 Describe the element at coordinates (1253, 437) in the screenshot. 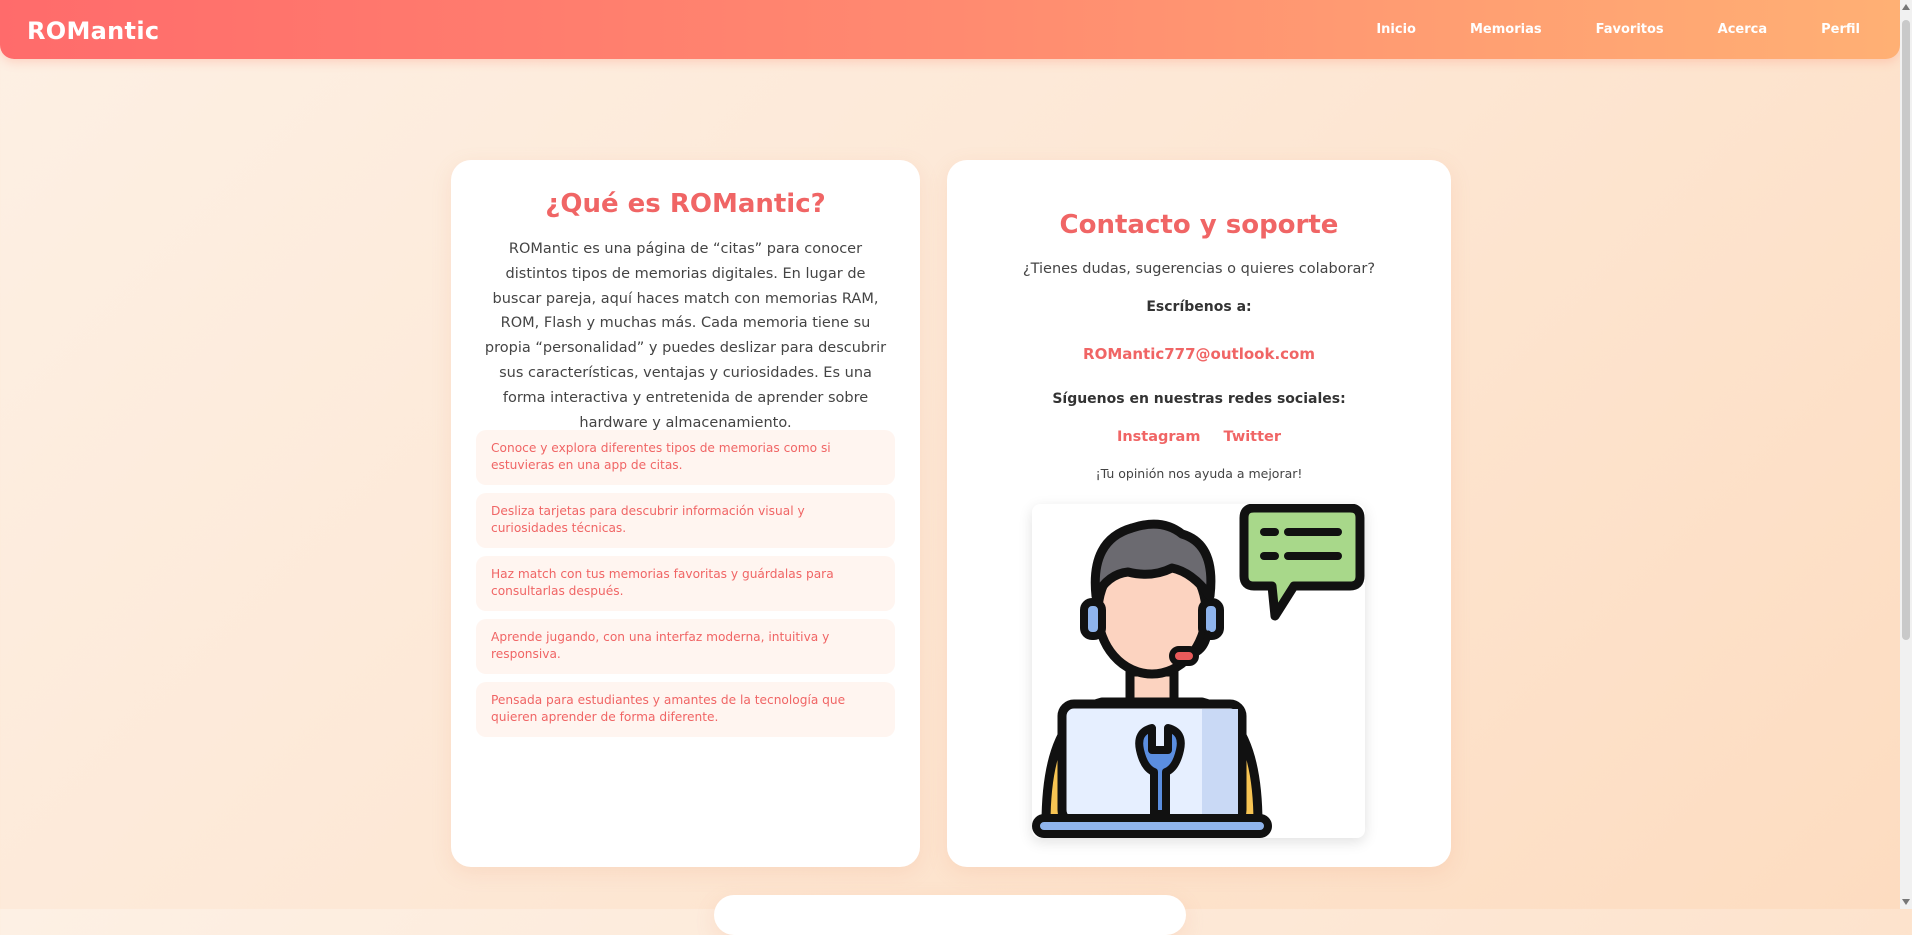

I see `twitter-link: Twitter` at that location.